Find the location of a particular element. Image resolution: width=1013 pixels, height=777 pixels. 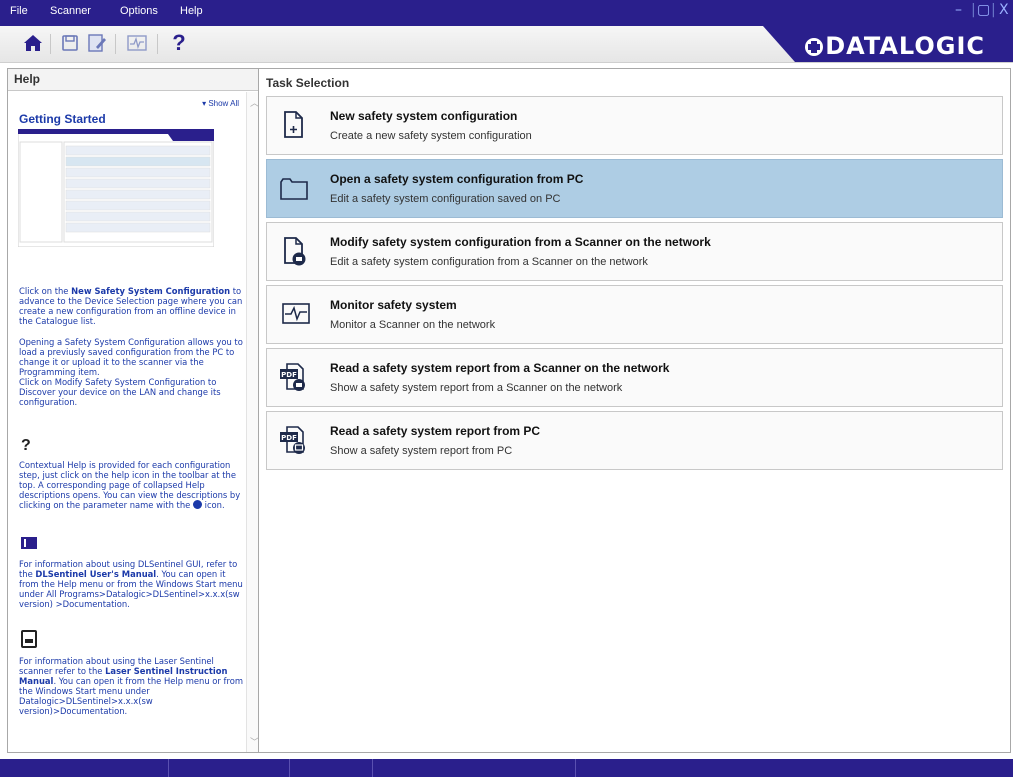

edit-icon is located at coordinates (97, 43).